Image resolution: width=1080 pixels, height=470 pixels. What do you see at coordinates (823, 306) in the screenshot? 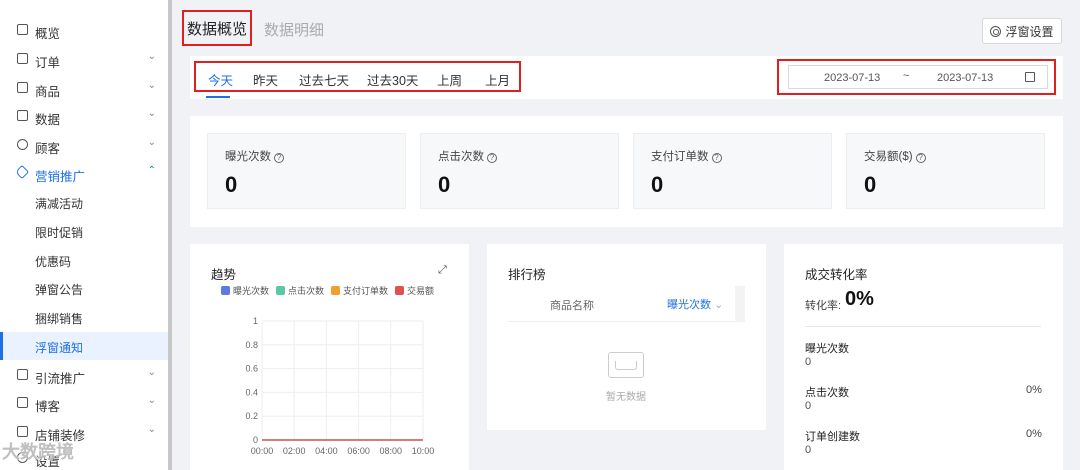
I see `conversion-rate-label: 转化率:` at bounding box center [823, 306].